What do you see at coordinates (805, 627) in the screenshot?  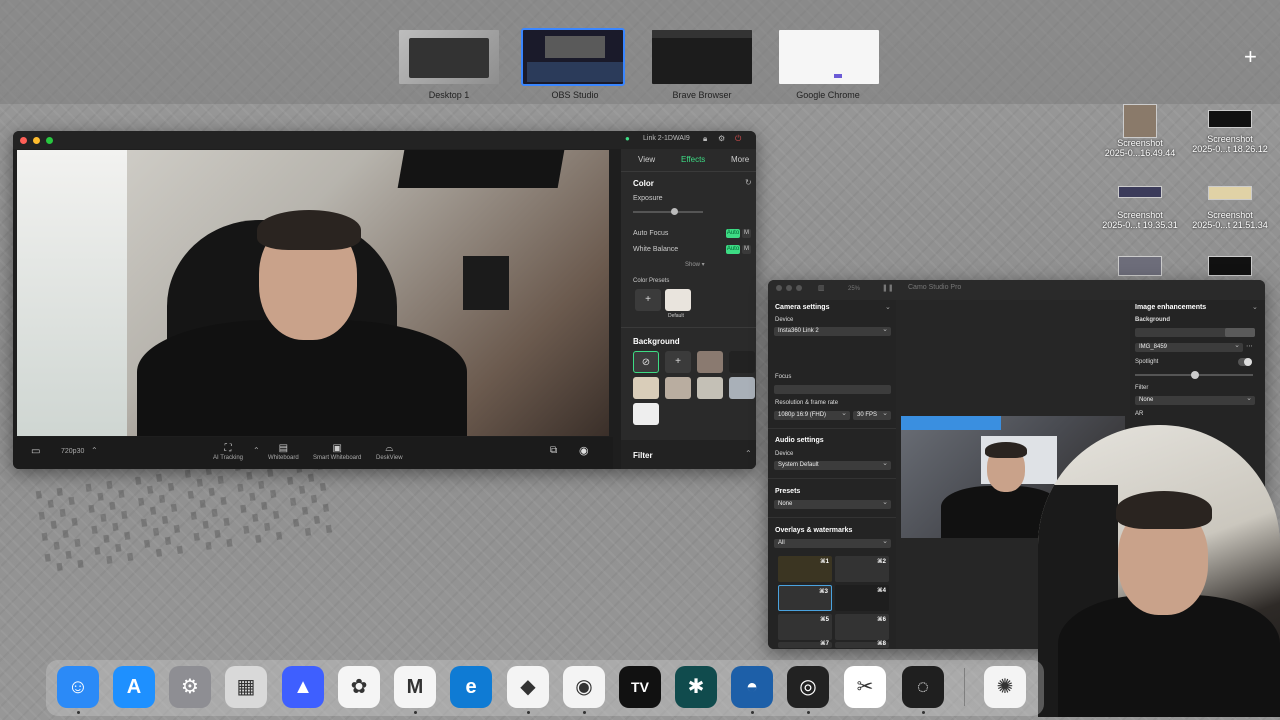 I see `overlay-slot: ⌘5` at bounding box center [805, 627].